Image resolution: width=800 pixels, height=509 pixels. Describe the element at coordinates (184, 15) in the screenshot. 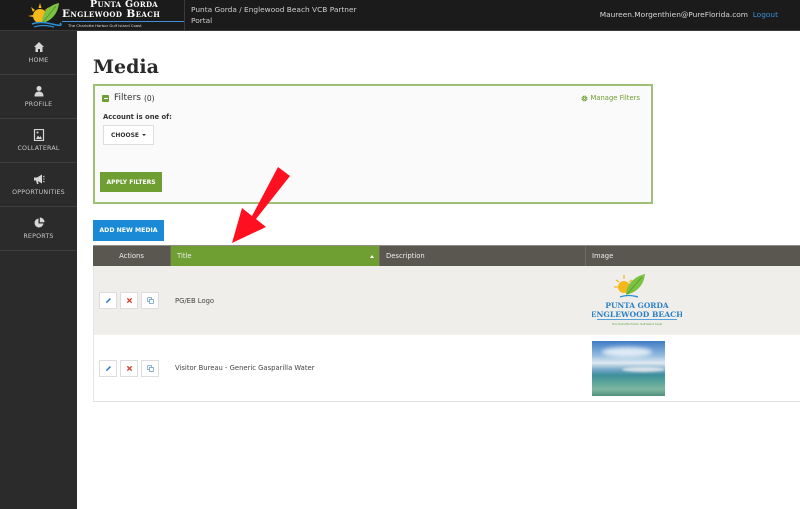

I see `header-divider` at that location.